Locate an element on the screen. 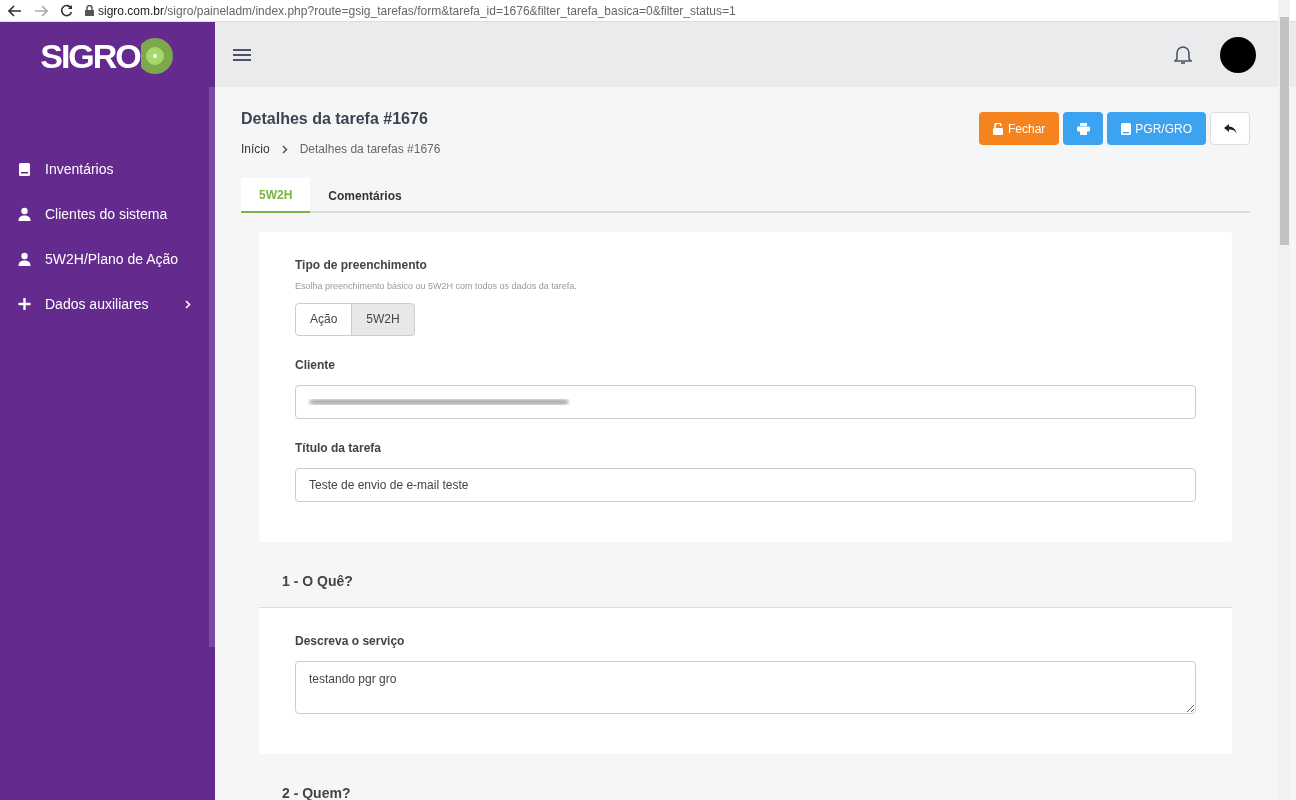 This screenshot has width=1296, height=800. tab: Comentários is located at coordinates (365, 195).